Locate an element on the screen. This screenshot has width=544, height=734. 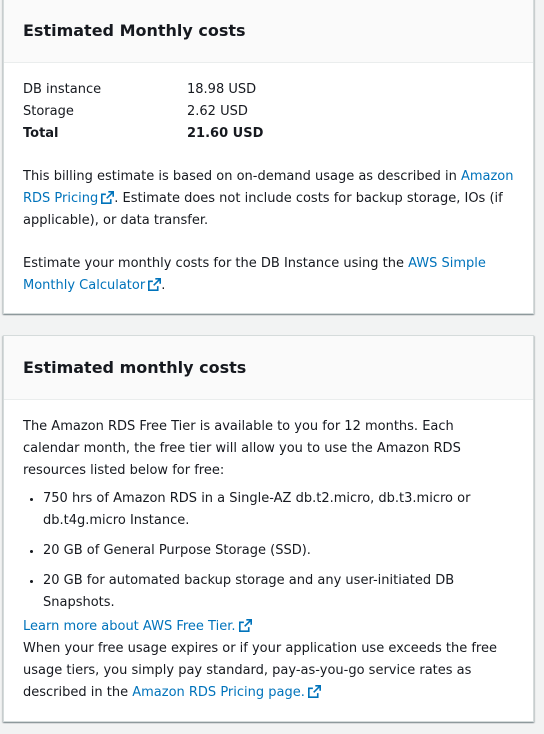
cost-row-storage: Storage 2.62 USD is located at coordinates (268, 112).